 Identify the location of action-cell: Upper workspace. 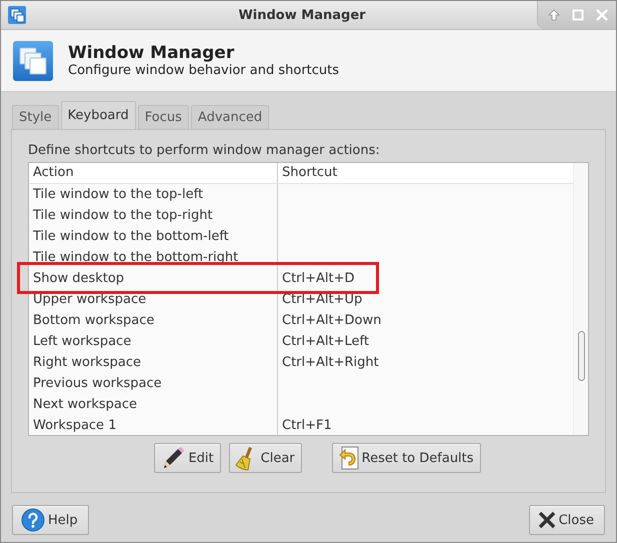
(153, 299).